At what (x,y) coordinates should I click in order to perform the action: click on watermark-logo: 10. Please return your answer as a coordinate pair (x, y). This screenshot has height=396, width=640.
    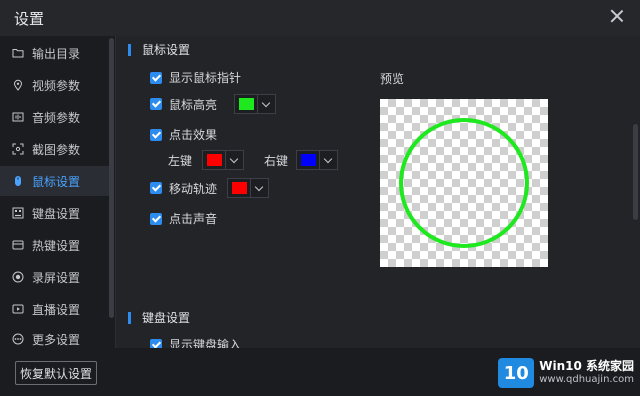
    Looking at the image, I should click on (516, 373).